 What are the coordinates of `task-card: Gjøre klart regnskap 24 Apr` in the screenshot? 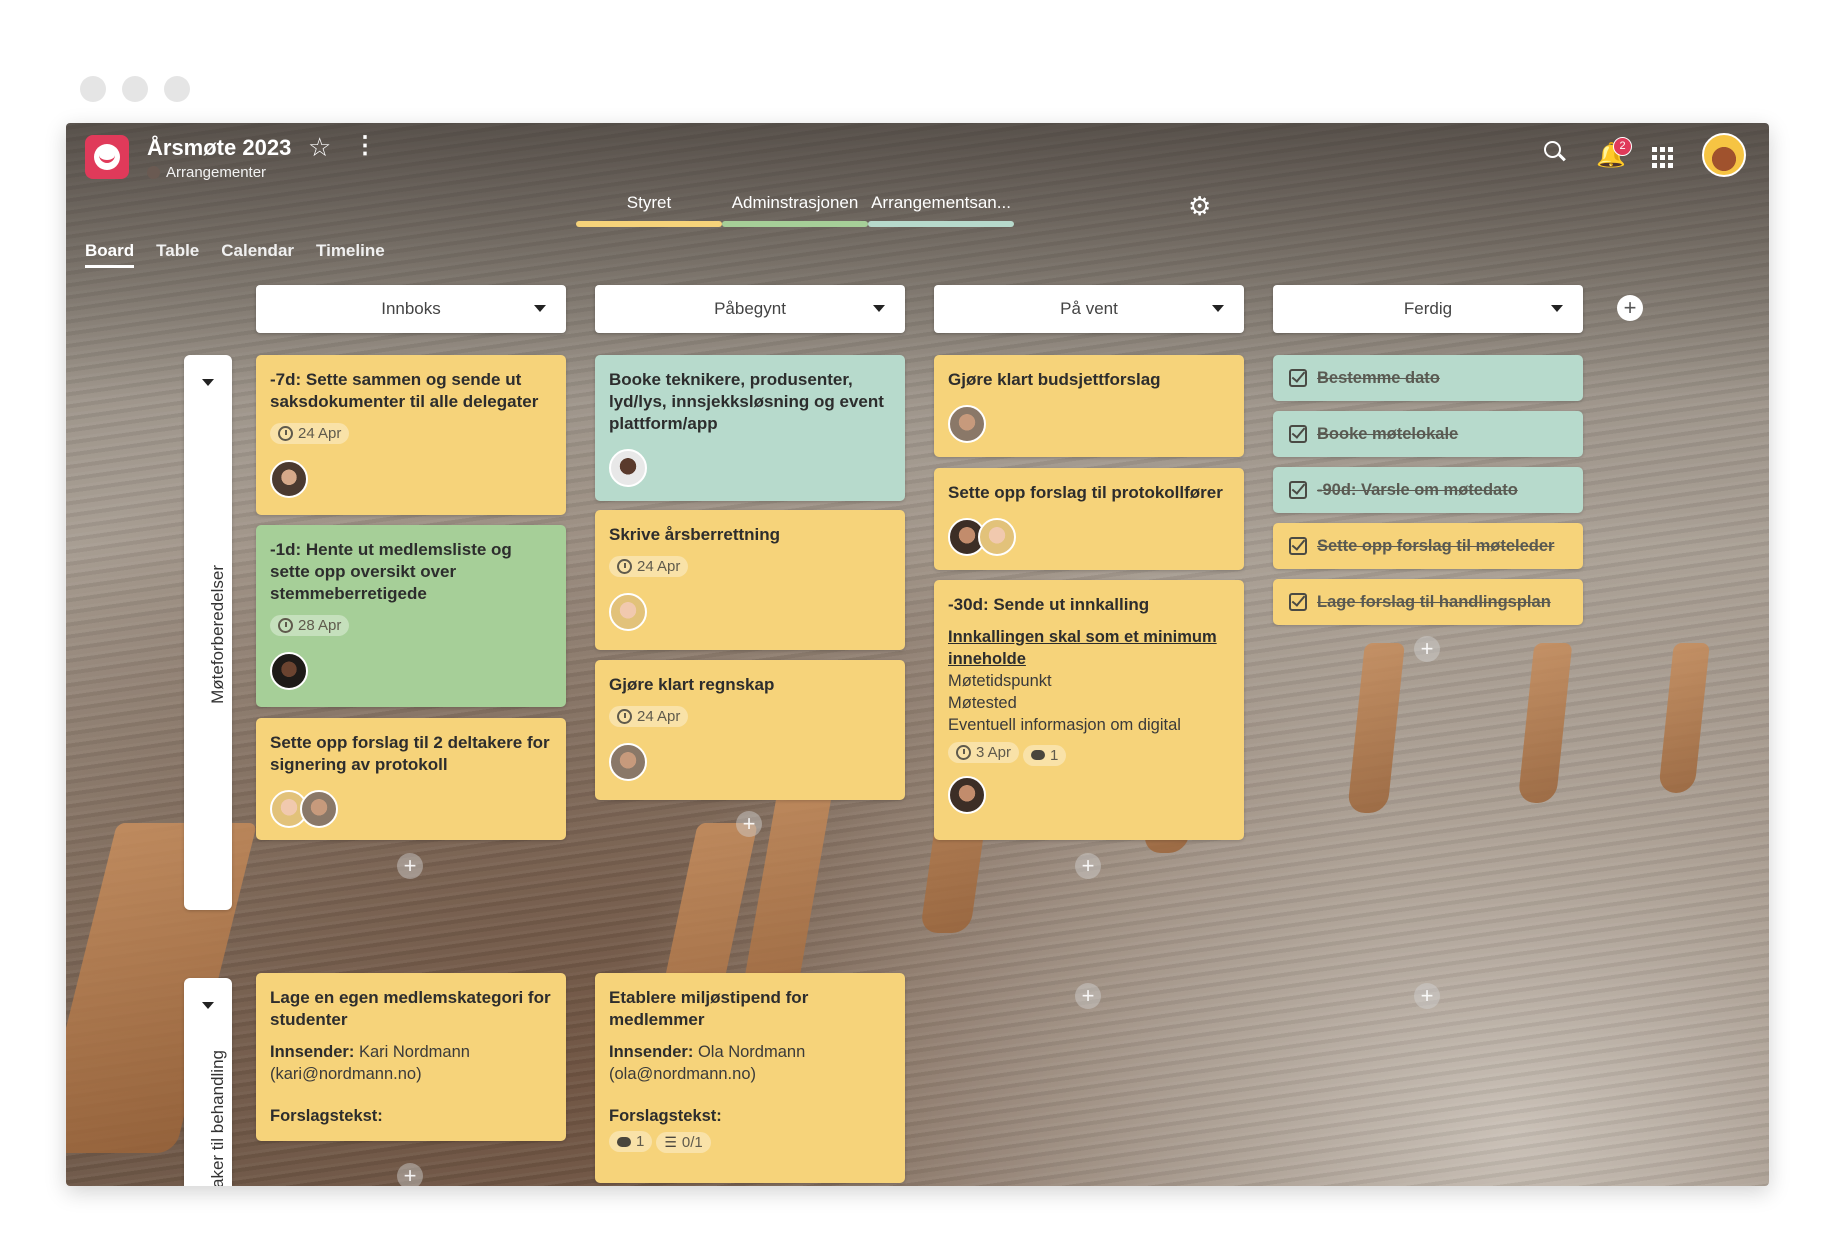 It's located at (750, 730).